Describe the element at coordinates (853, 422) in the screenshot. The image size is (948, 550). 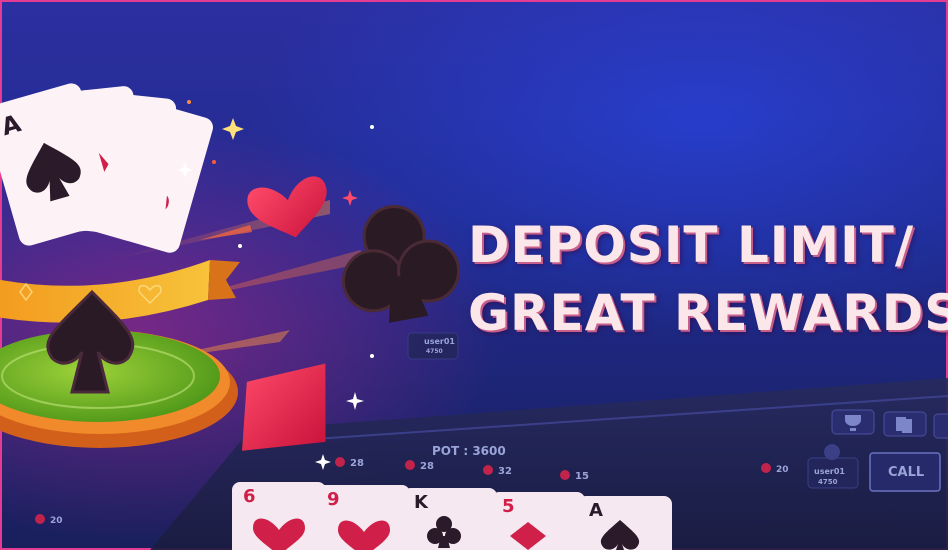
I see `trophy-icon` at that location.